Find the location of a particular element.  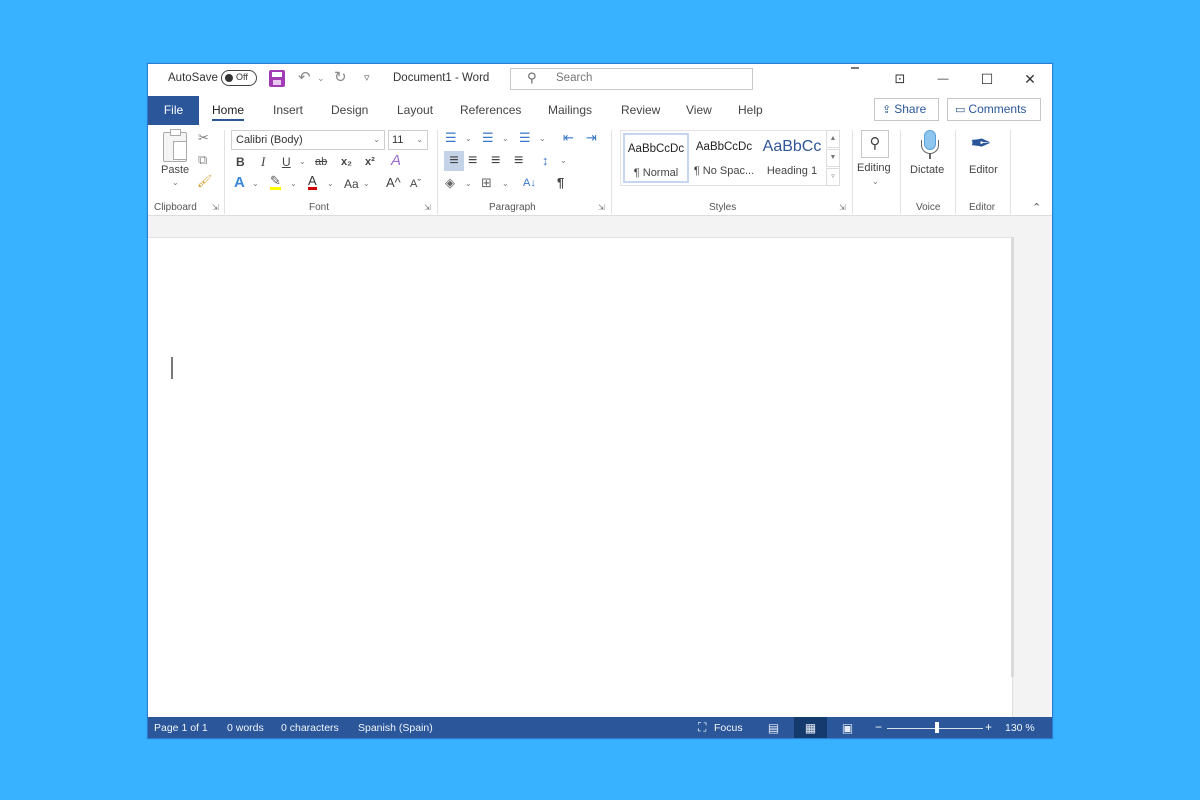

paste-icon is located at coordinates (175, 145).